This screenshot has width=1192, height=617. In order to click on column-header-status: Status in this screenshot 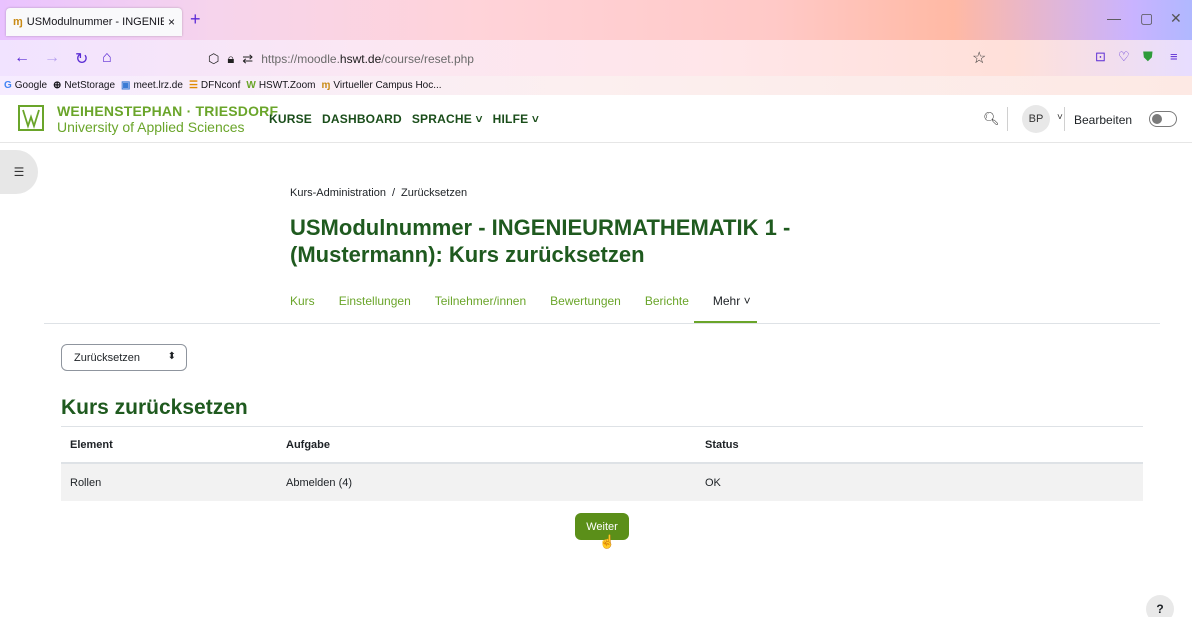, I will do `click(722, 444)`.